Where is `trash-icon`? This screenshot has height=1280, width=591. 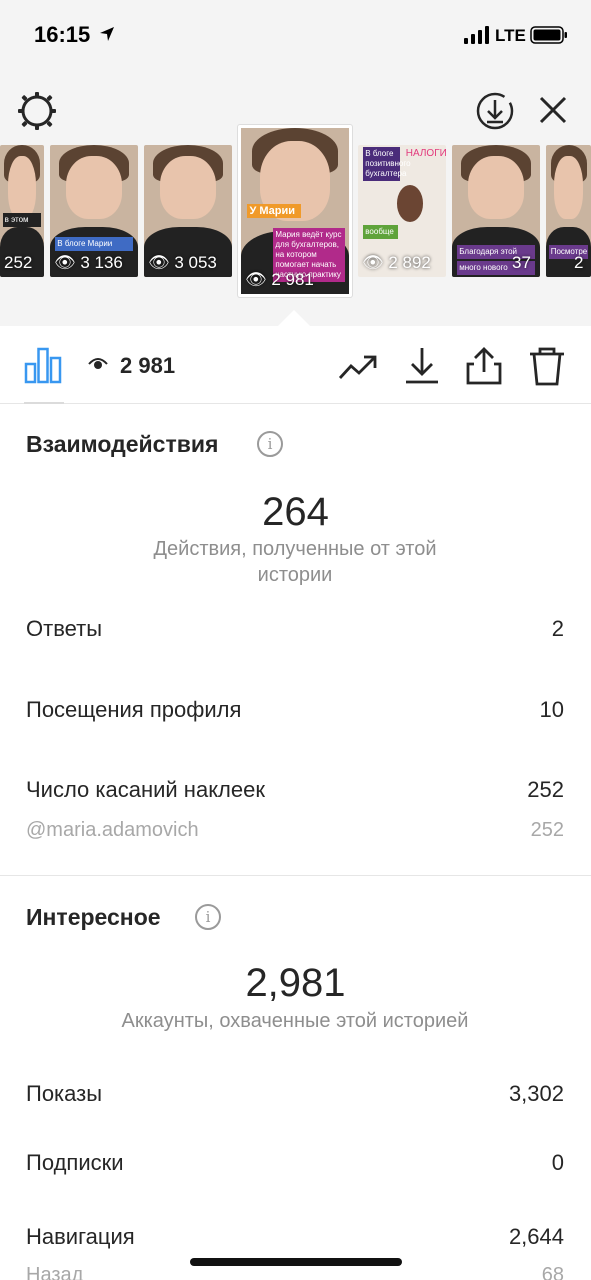
trash-icon is located at coordinates (547, 366).